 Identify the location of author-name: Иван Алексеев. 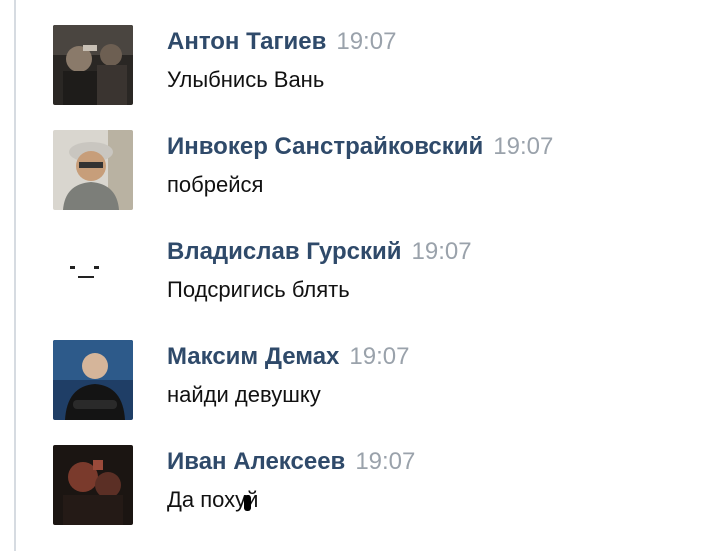
(256, 461).